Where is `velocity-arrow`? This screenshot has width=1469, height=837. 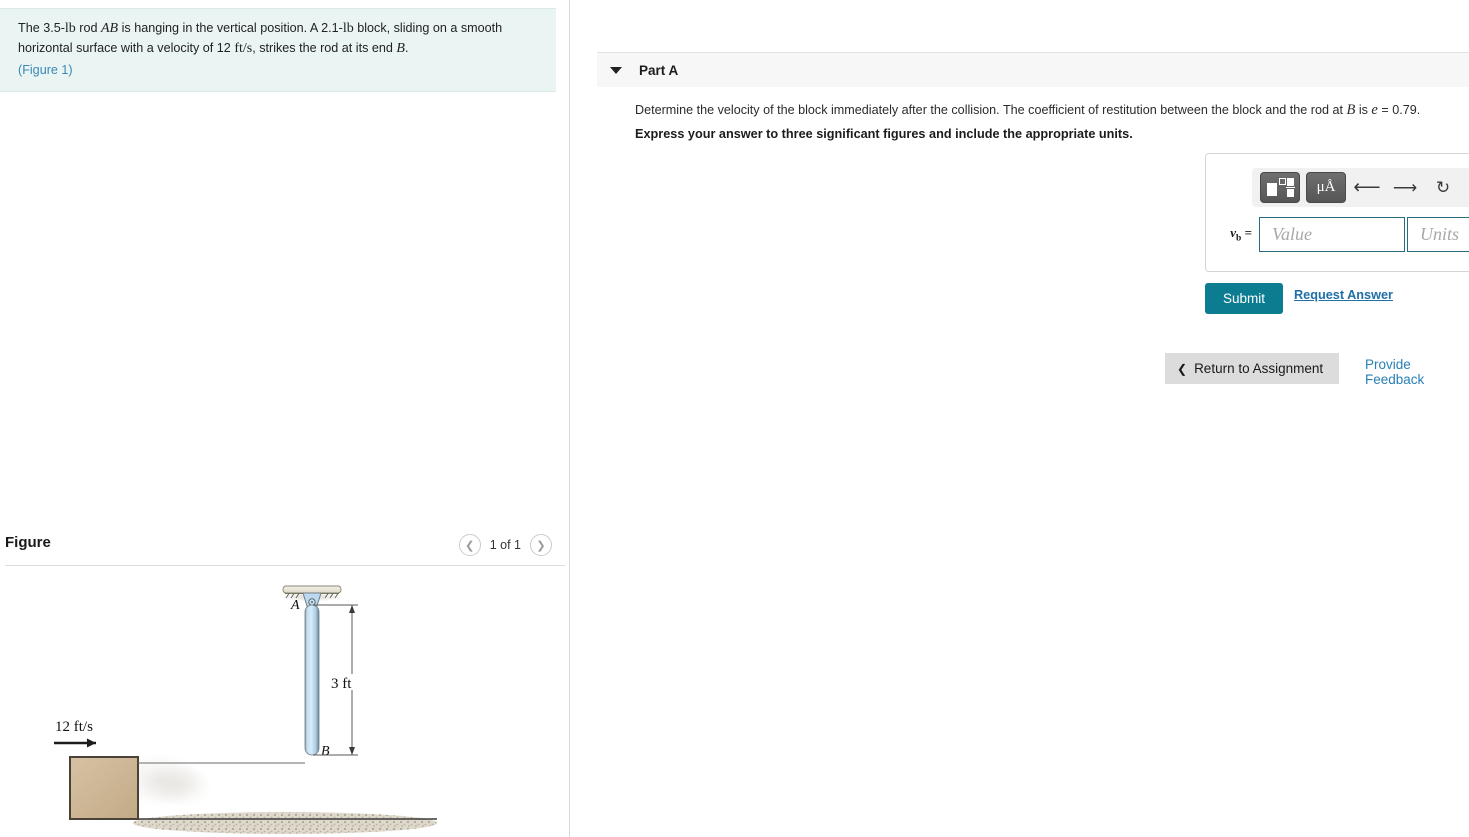 velocity-arrow is located at coordinates (75, 743).